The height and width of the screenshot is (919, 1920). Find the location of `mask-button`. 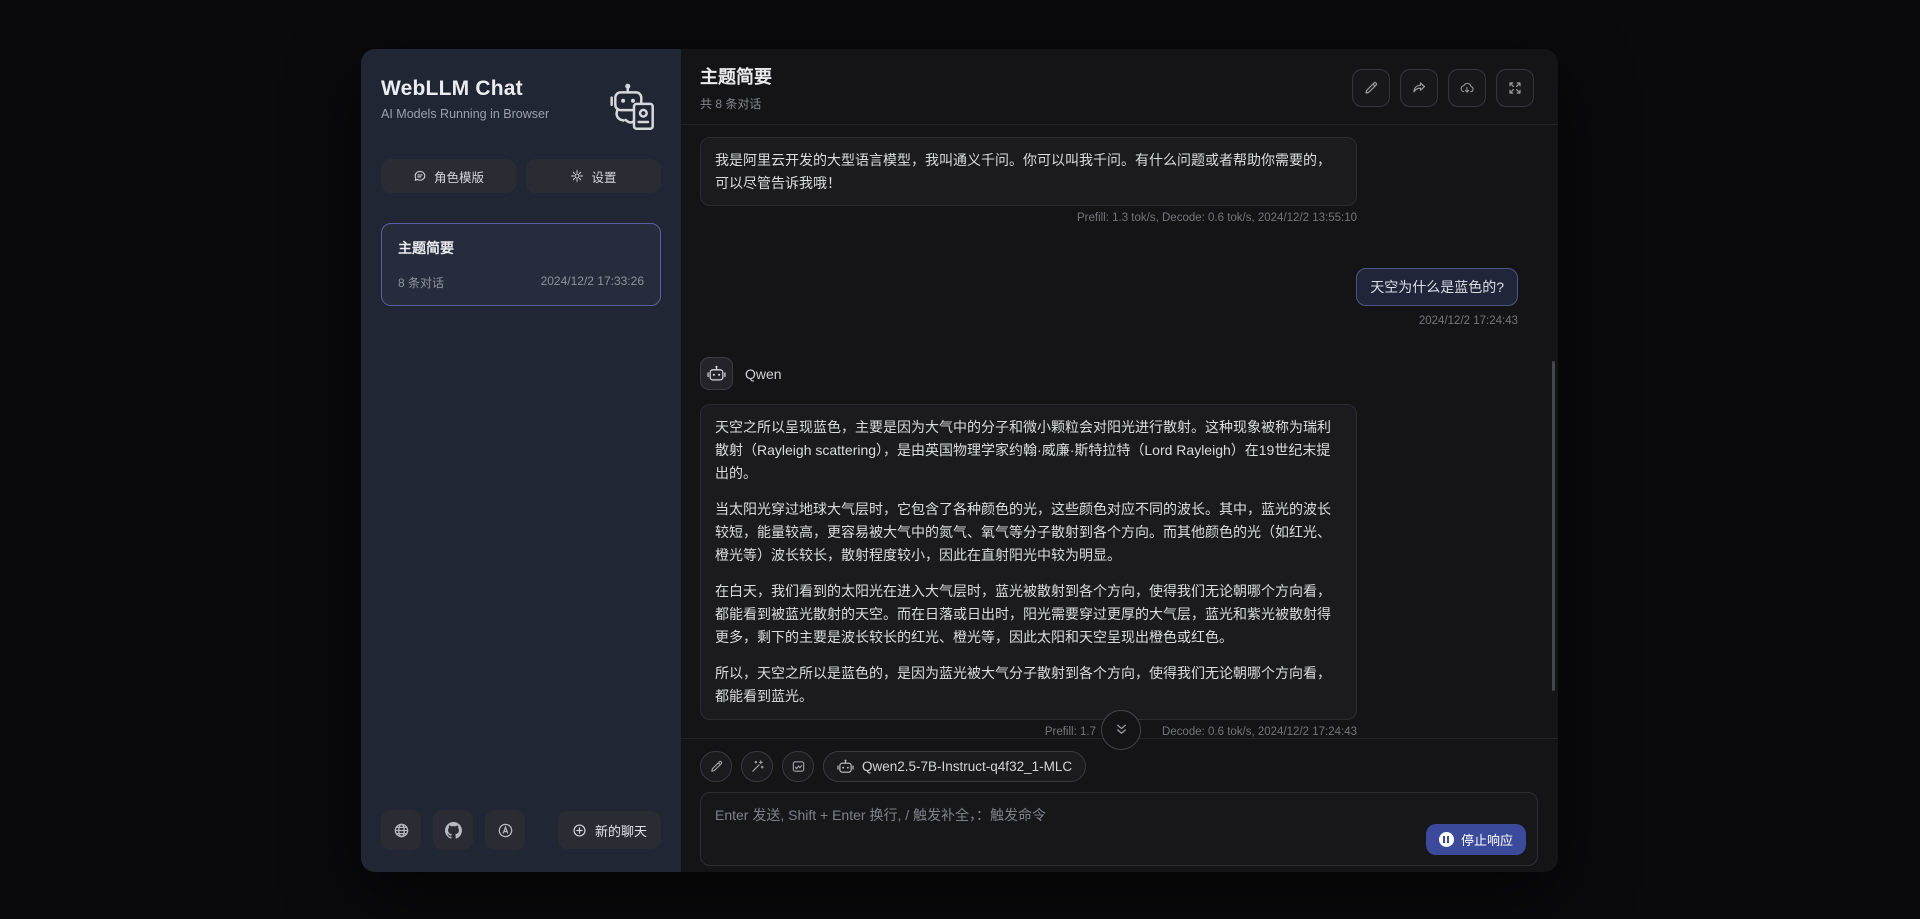

mask-button is located at coordinates (798, 766).